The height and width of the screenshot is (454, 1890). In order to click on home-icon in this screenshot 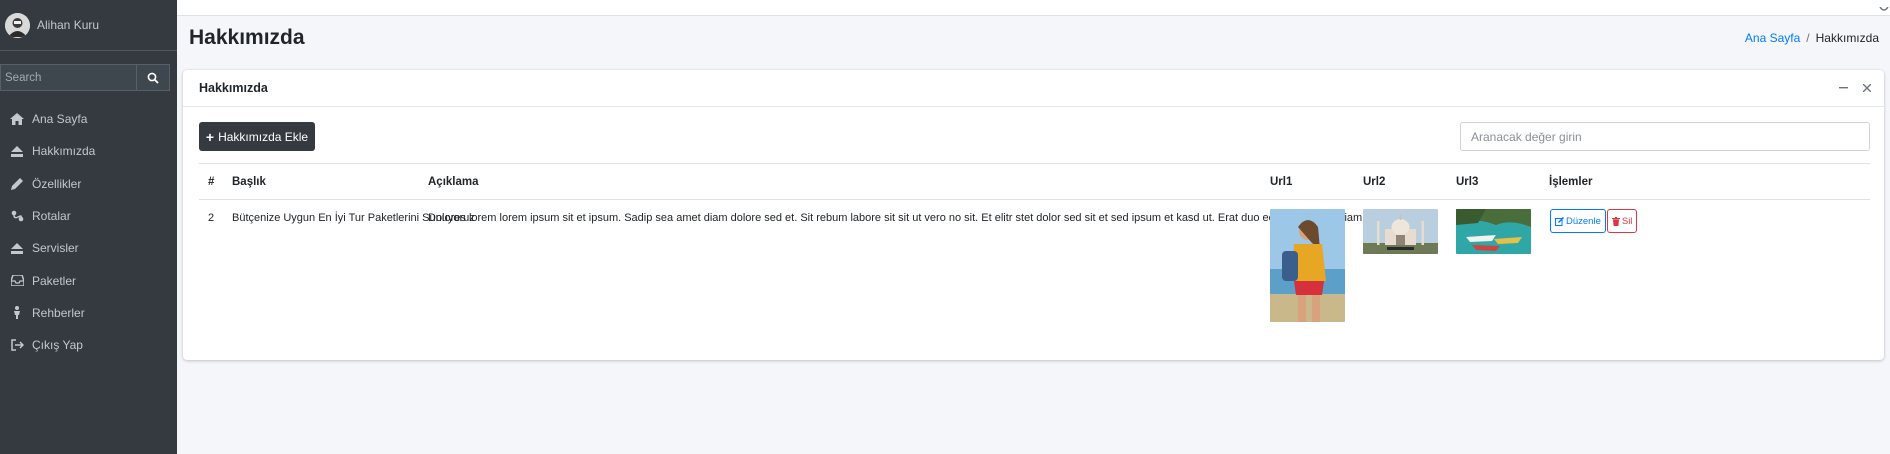, I will do `click(17, 119)`.